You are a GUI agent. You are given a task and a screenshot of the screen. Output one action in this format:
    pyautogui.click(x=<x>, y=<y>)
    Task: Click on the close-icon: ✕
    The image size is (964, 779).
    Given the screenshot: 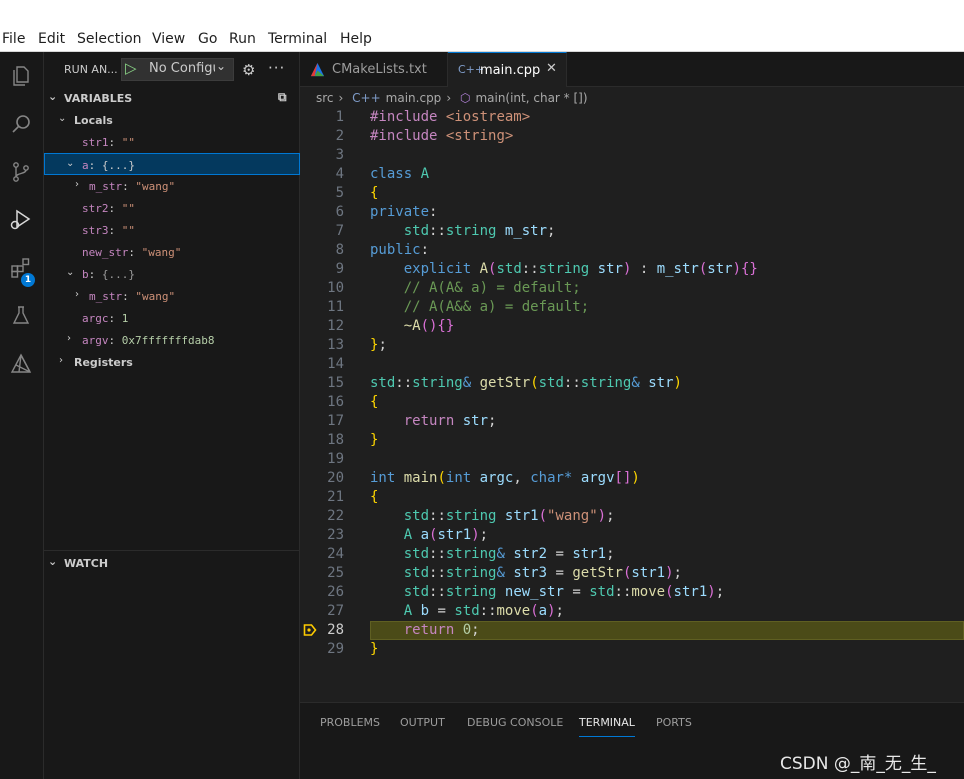 What is the action you would take?
    pyautogui.click(x=551, y=68)
    